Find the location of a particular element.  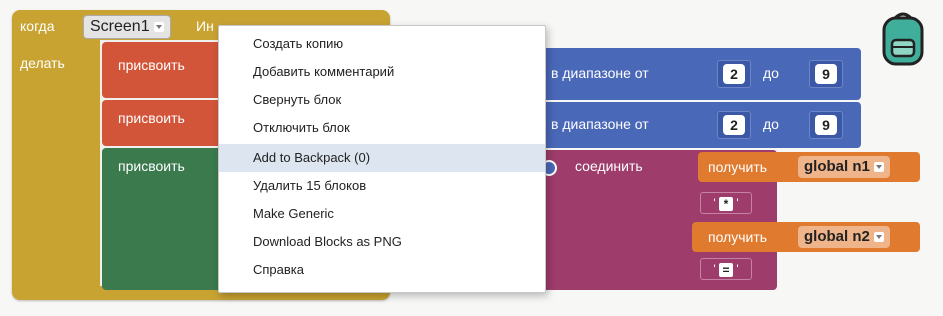

do-label: делать is located at coordinates (42, 63).